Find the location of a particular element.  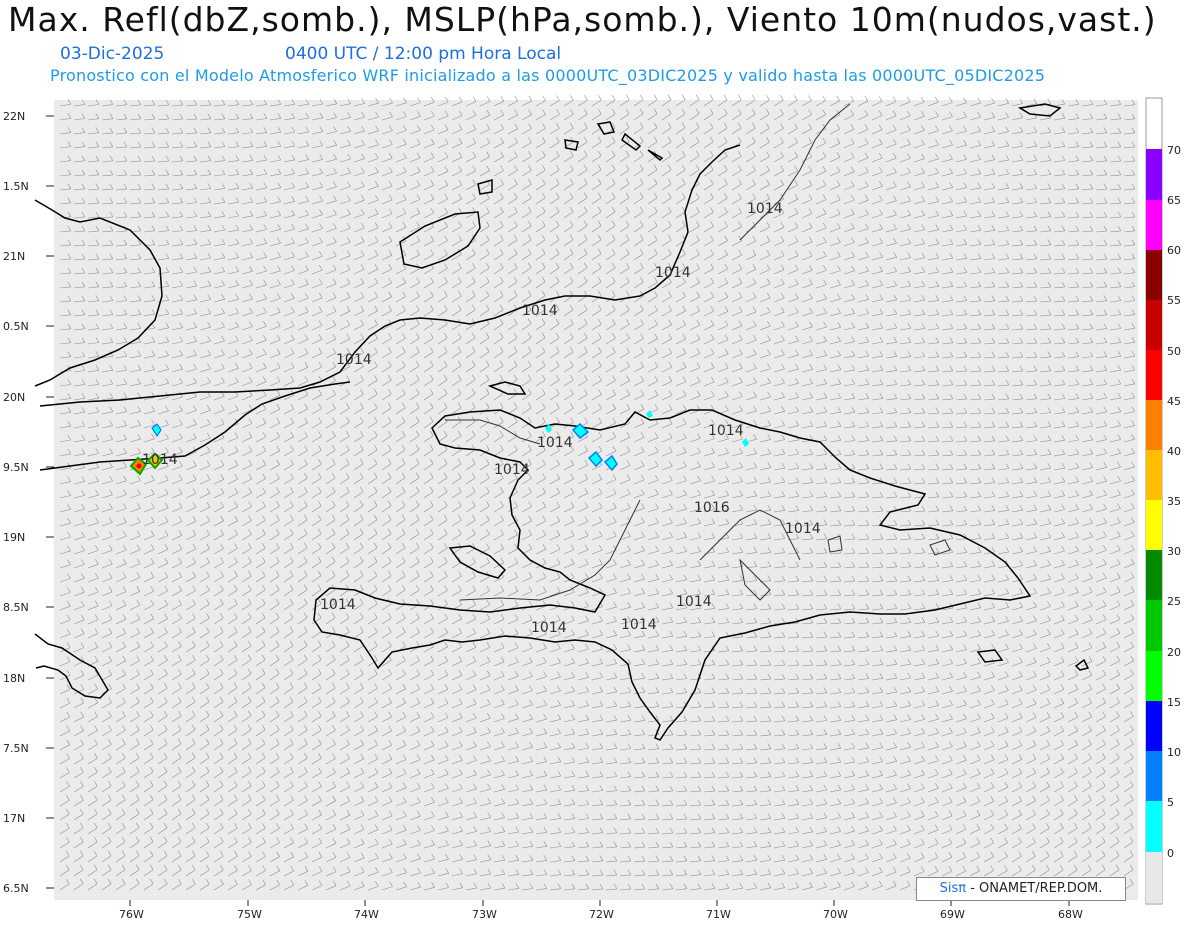

colorbar-label: 5 is located at coordinates (1170, 802).